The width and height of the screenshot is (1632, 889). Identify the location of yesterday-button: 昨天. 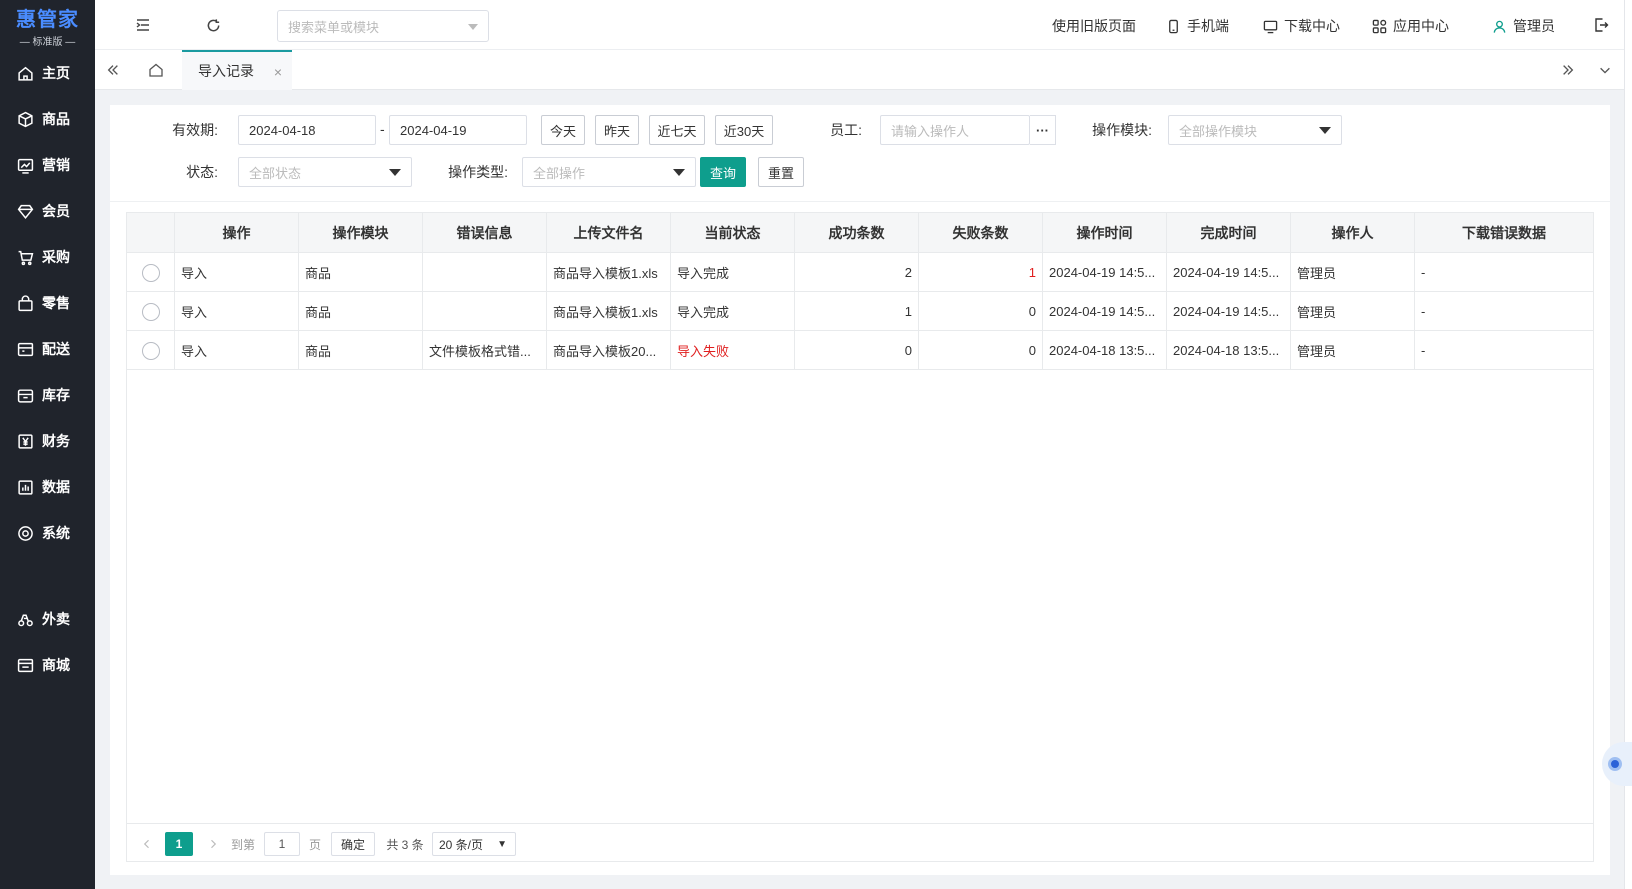
(617, 130).